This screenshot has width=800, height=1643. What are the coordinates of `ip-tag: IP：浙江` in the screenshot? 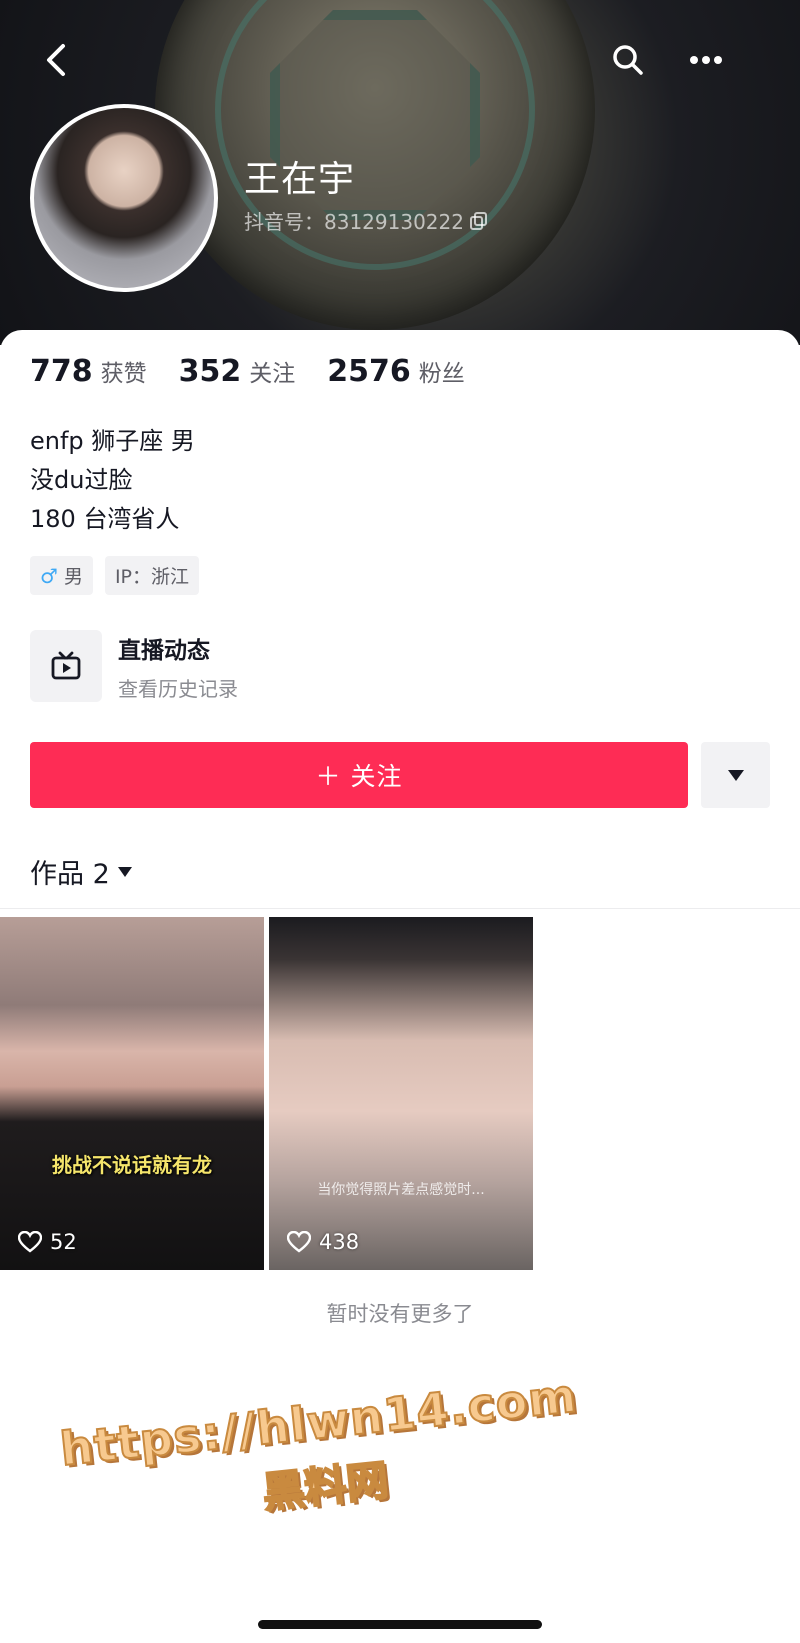 It's located at (152, 575).